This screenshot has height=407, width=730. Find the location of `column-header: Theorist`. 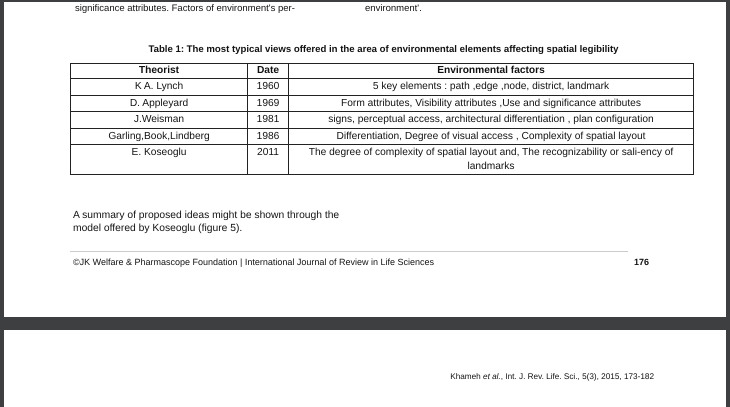

column-header: Theorist is located at coordinates (159, 71).